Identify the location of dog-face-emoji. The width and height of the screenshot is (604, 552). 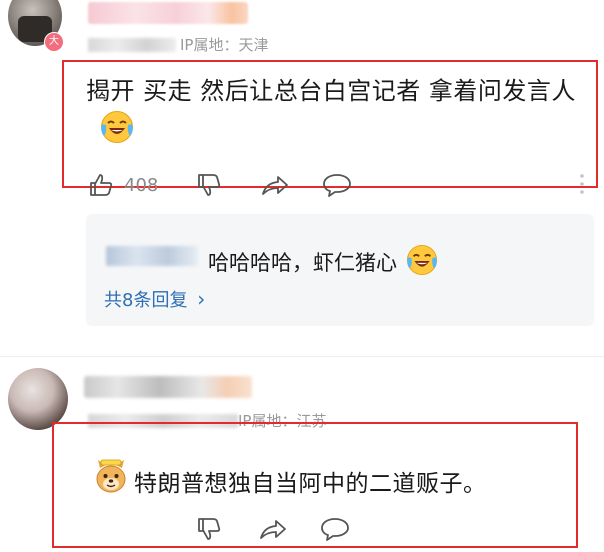
(111, 476).